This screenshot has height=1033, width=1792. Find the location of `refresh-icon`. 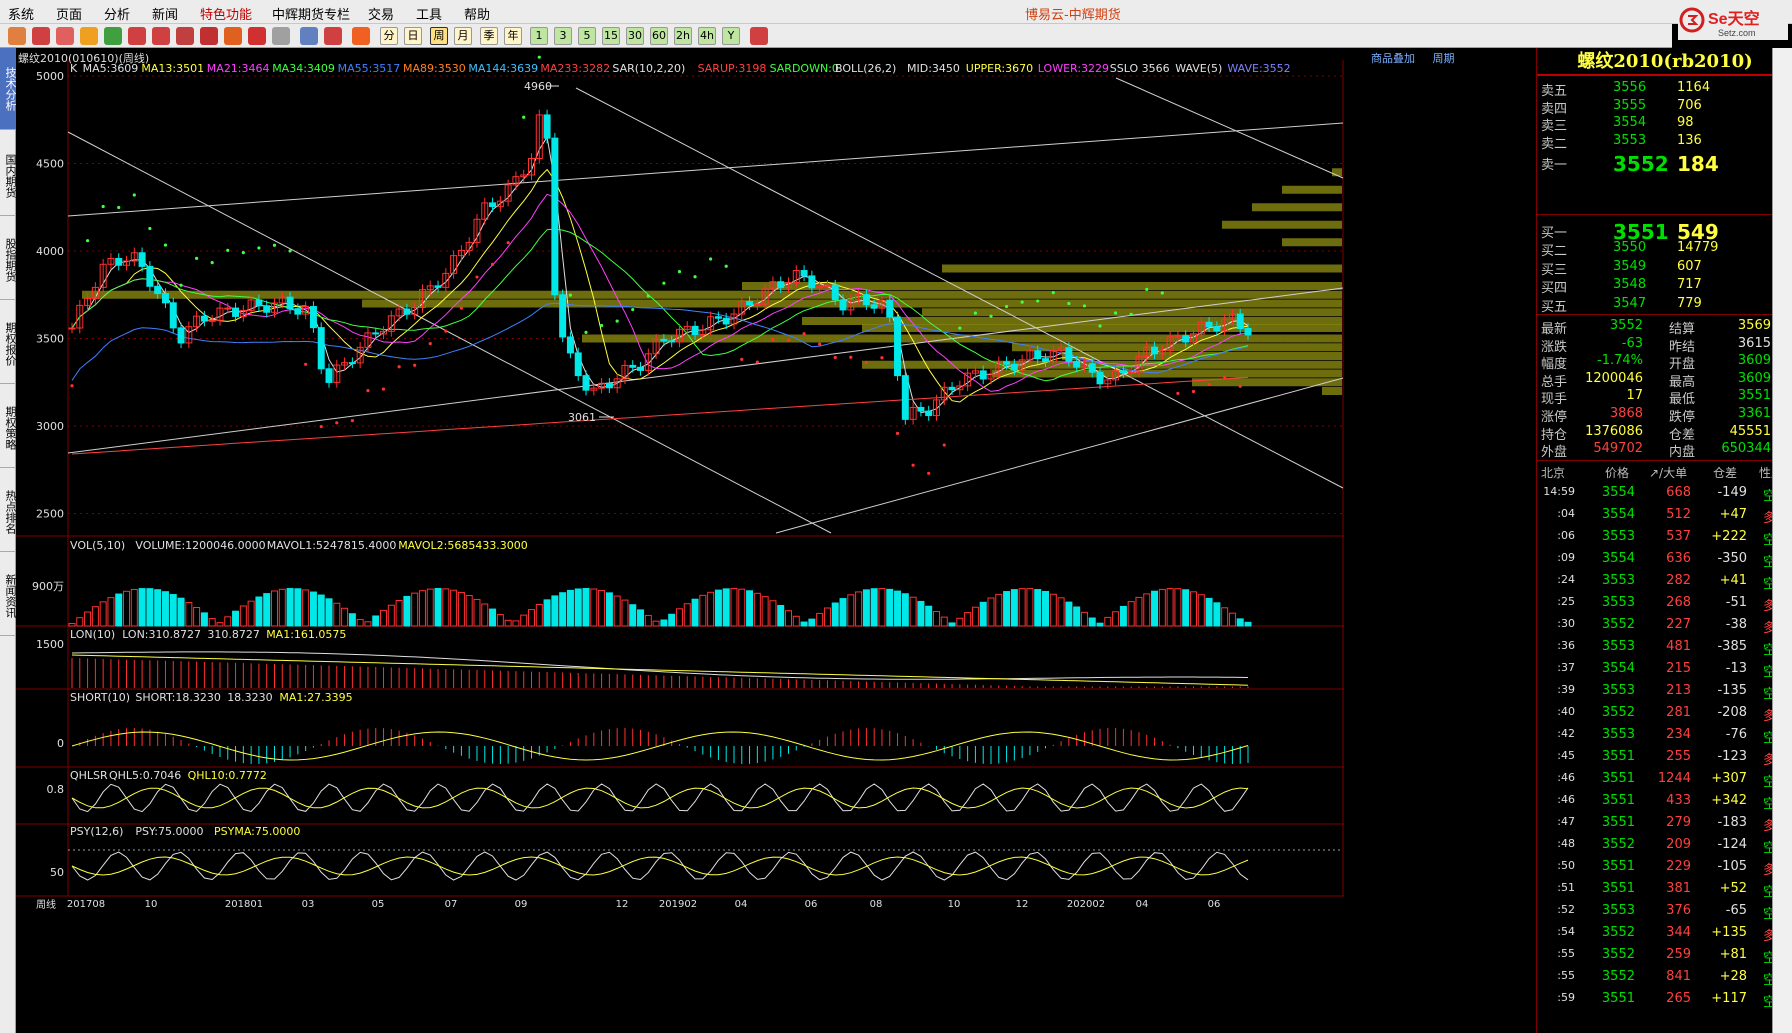

refresh-icon is located at coordinates (113, 36).